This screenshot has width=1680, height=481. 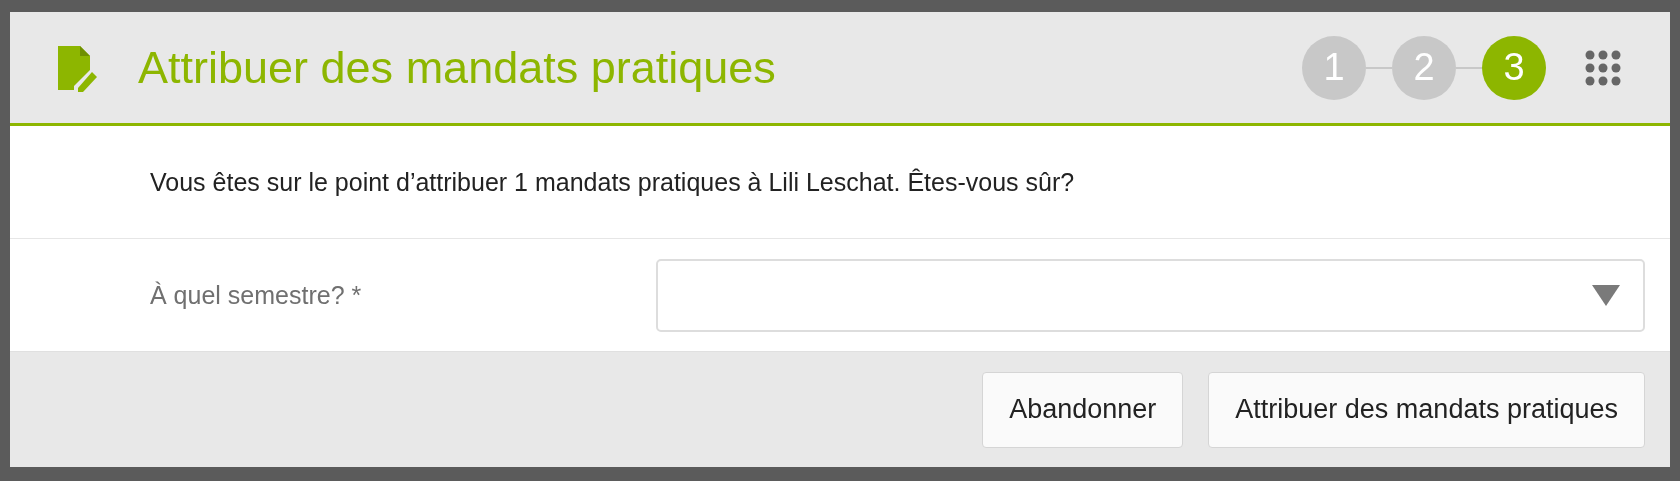 What do you see at coordinates (1426, 409) in the screenshot?
I see `assign-button: Attribuer des mandats pratiques` at bounding box center [1426, 409].